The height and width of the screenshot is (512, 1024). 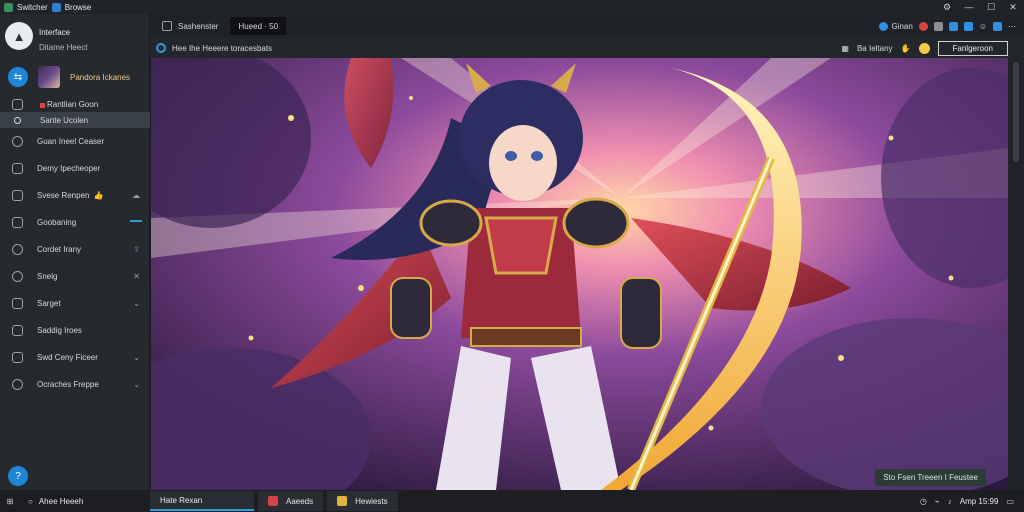 I want to click on app-title: Switcher, so click(x=26, y=7).